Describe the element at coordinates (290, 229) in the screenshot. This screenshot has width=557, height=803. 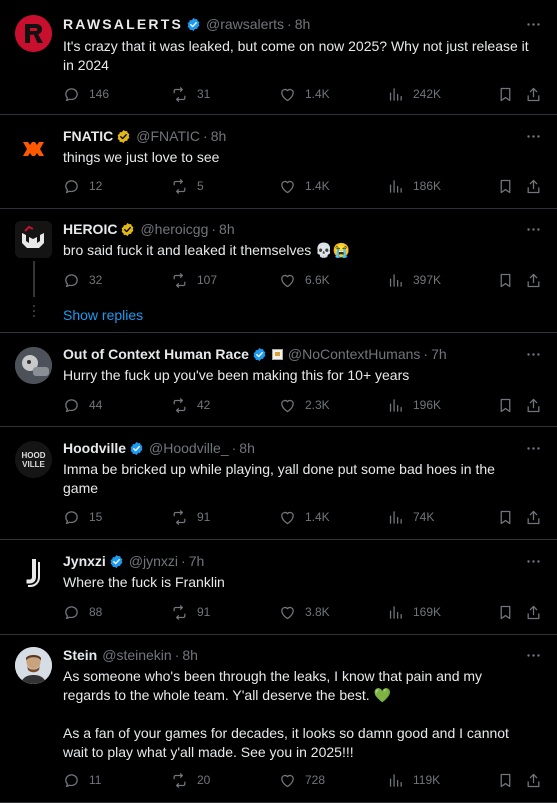
I see `tweet-header: HEROIC @heroicgg · 8h` at that location.